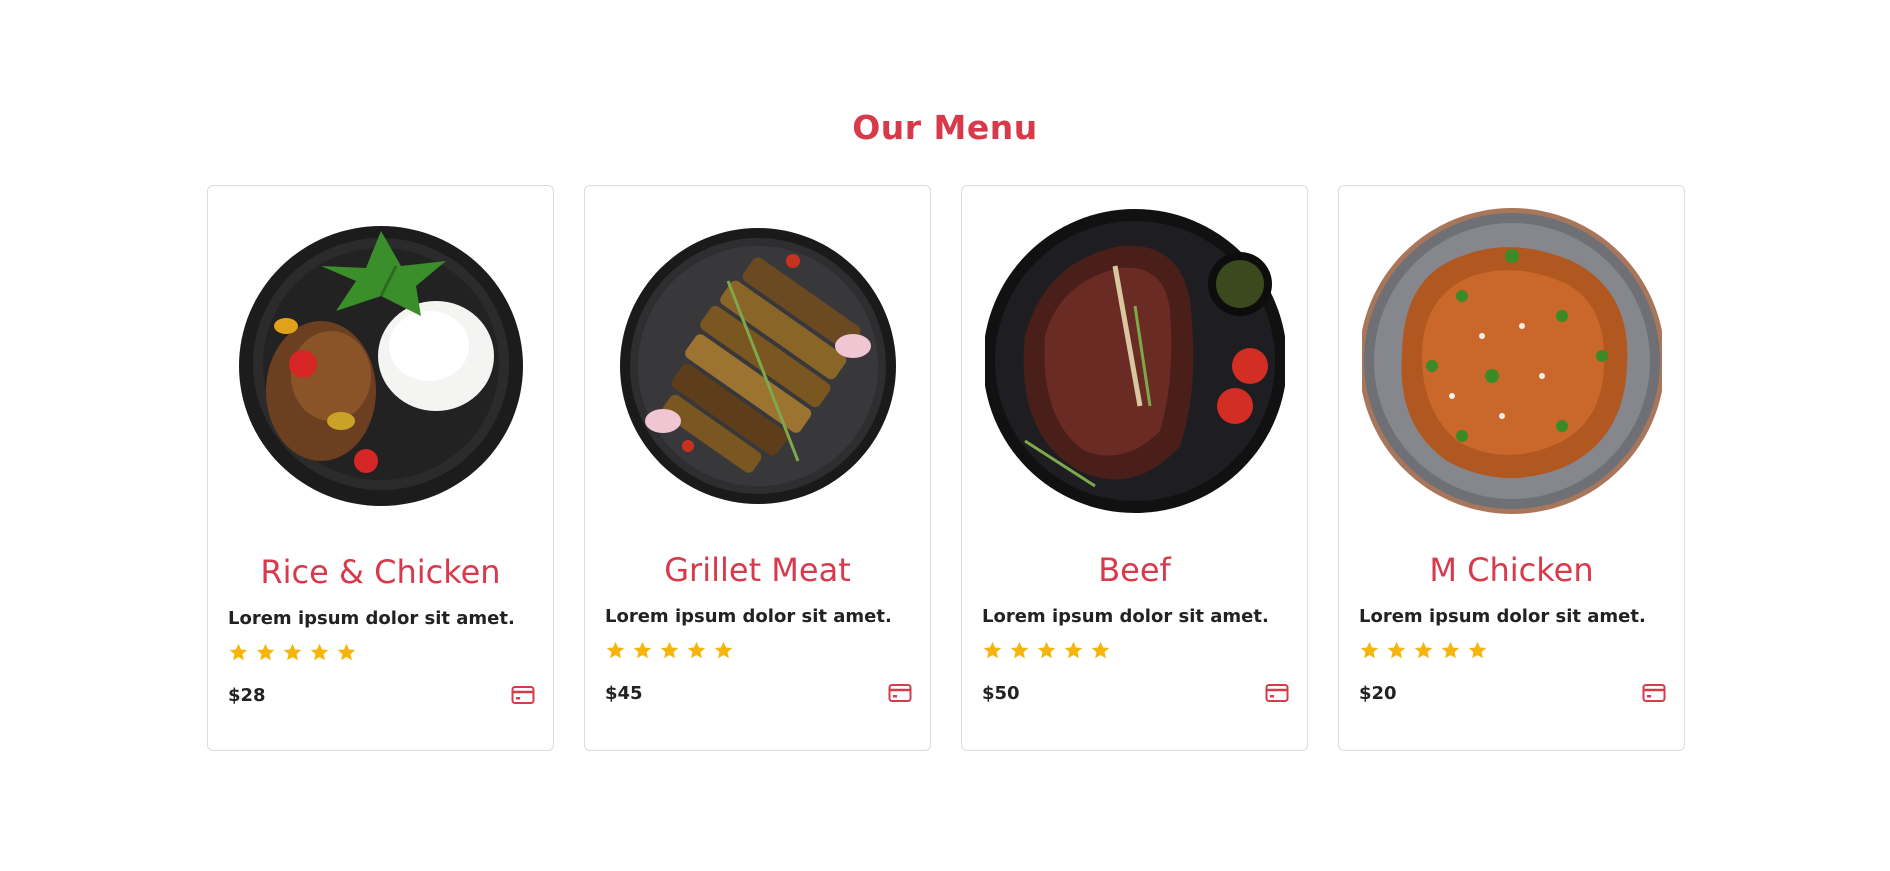  Describe the element at coordinates (247, 695) in the screenshot. I see `menu-item-price: $28` at that location.